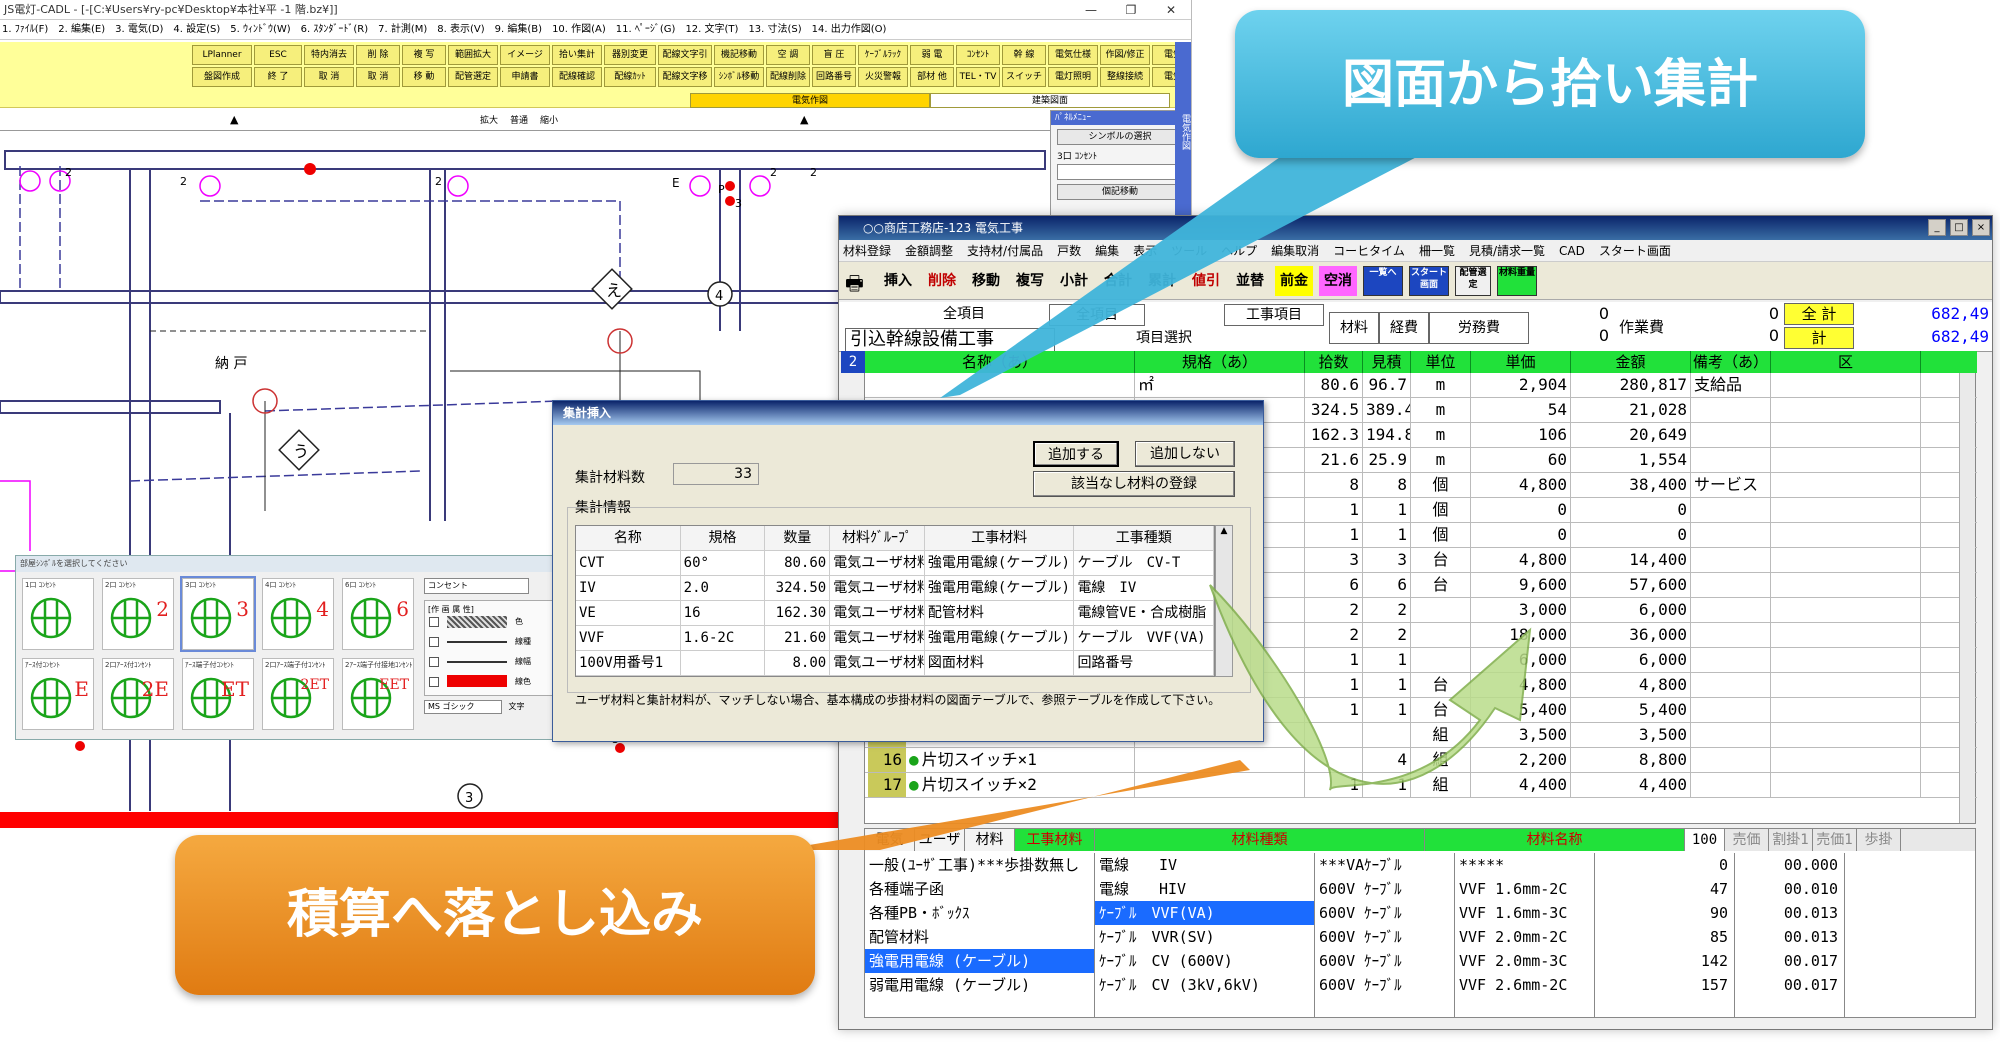  I want to click on blue-callout-tail, so click(1185, 274).